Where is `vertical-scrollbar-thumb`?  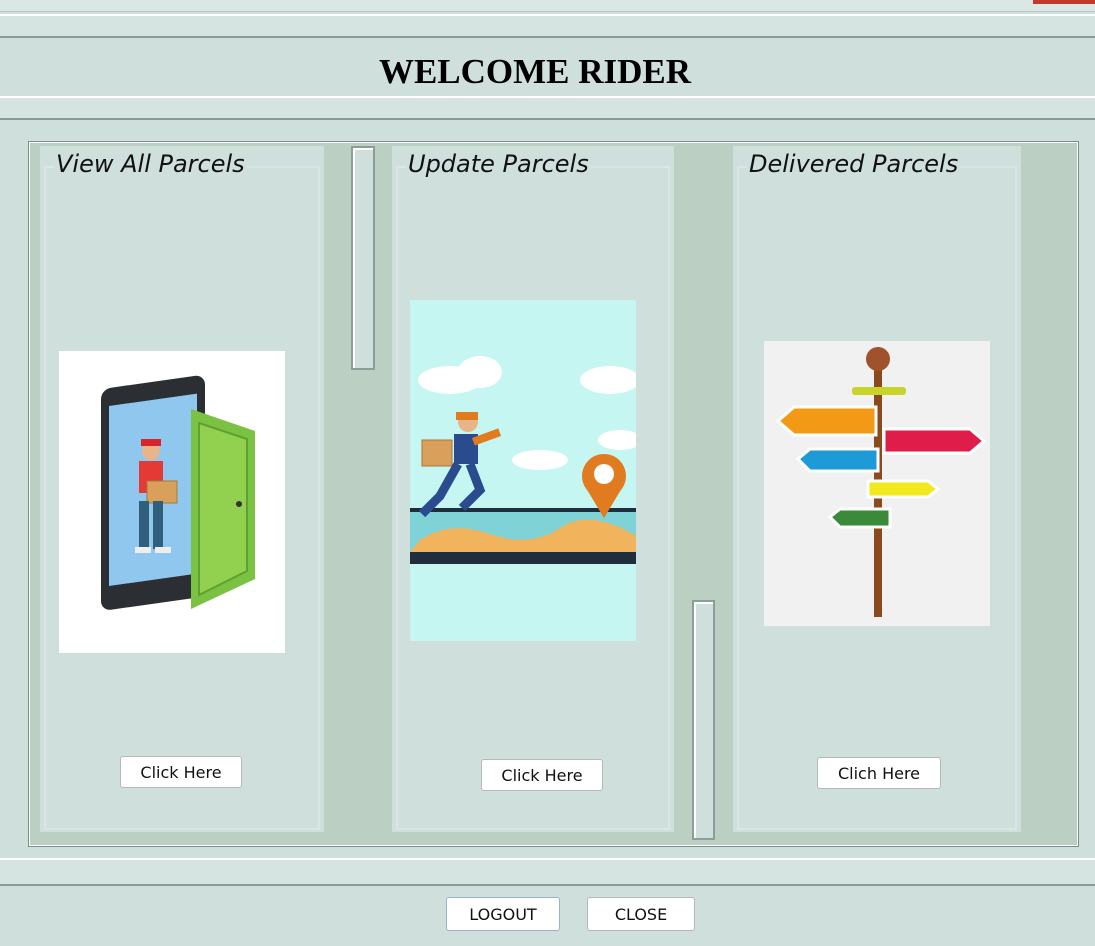 vertical-scrollbar-thumb is located at coordinates (363, 258).